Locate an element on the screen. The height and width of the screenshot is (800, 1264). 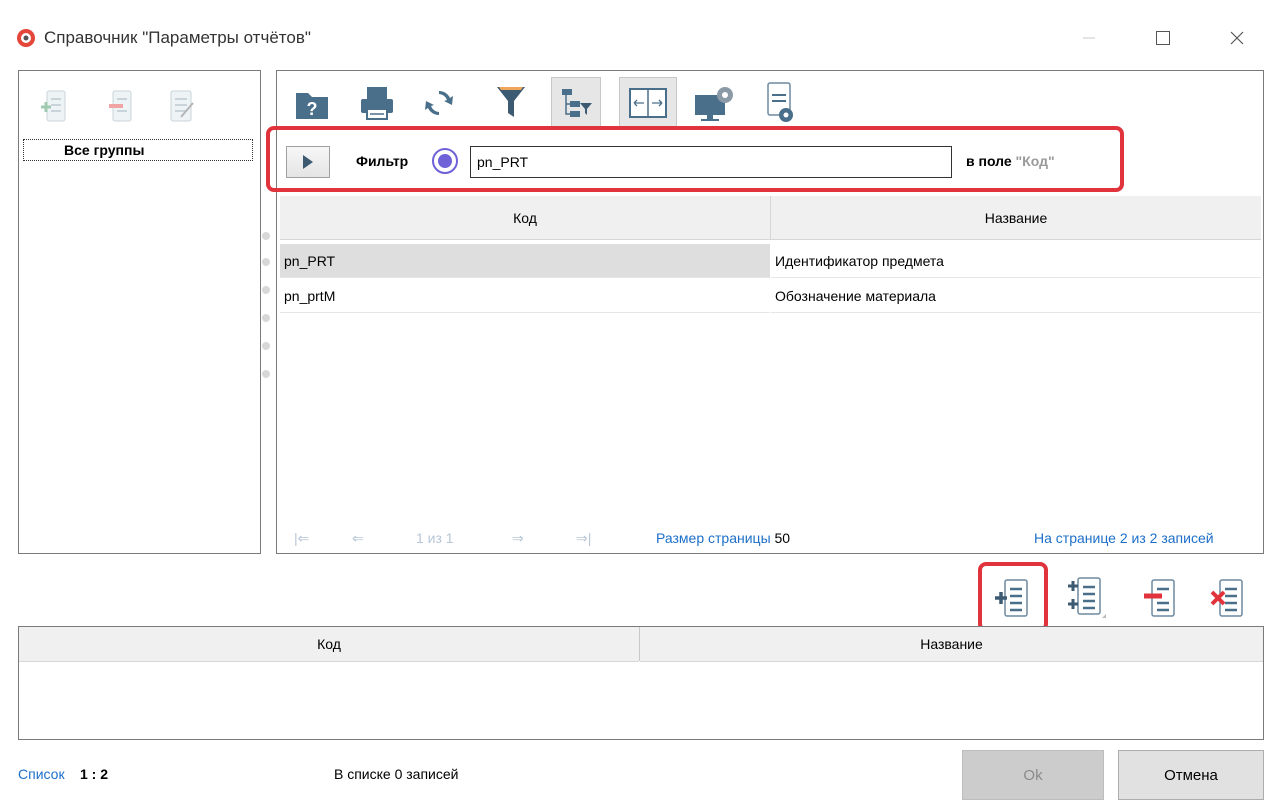
filter-radio is located at coordinates (445, 161).